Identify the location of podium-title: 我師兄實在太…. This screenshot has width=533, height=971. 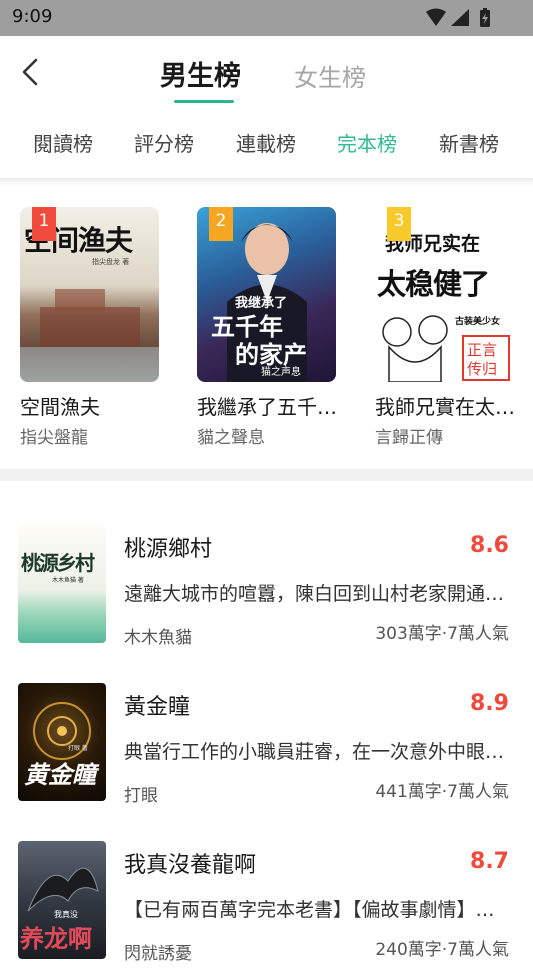
(445, 407).